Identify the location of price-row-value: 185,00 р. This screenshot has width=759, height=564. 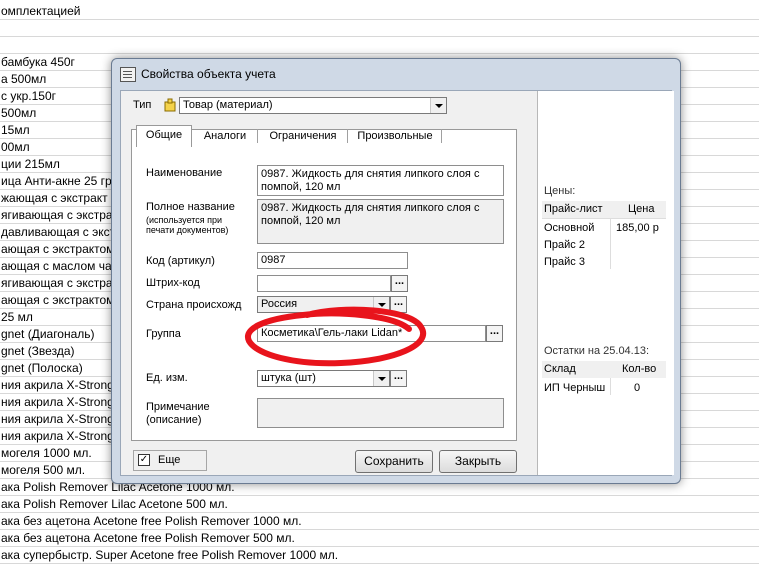
(637, 228).